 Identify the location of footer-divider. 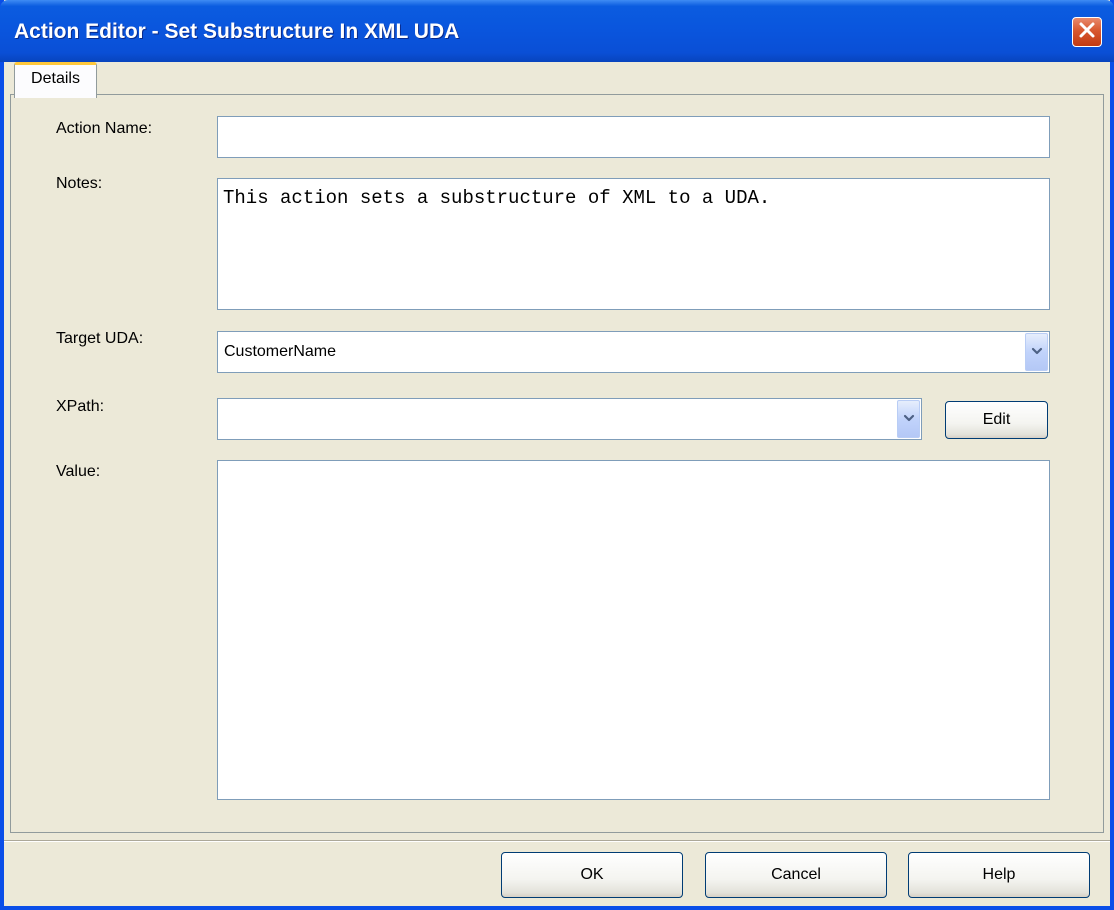
(557, 841).